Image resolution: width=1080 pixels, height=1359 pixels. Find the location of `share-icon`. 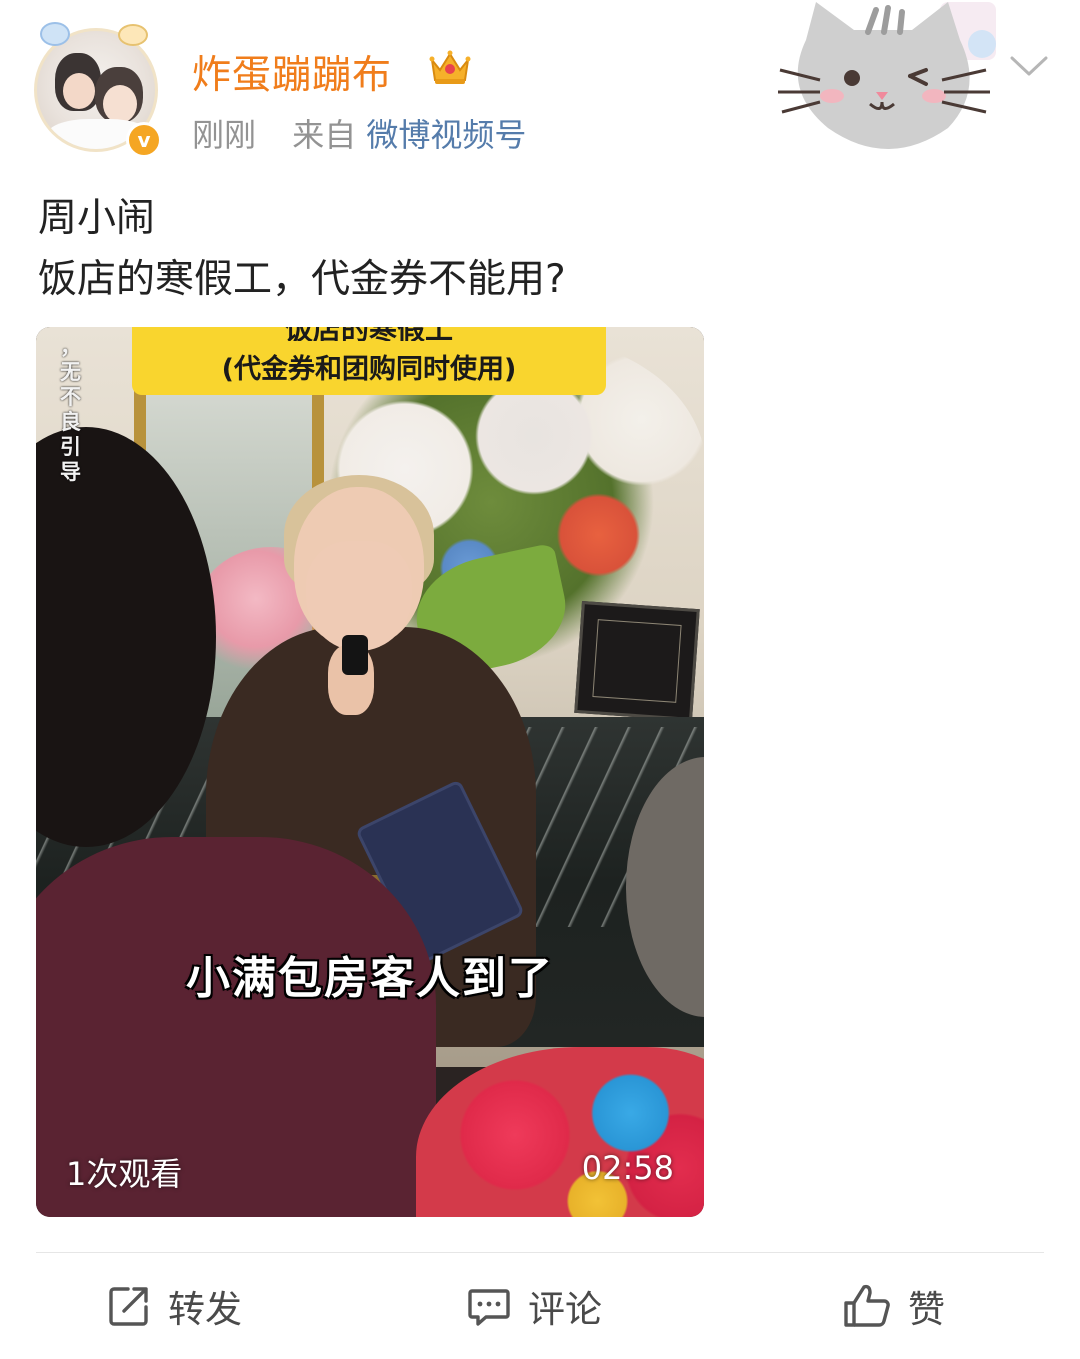

share-icon is located at coordinates (128, 1306).